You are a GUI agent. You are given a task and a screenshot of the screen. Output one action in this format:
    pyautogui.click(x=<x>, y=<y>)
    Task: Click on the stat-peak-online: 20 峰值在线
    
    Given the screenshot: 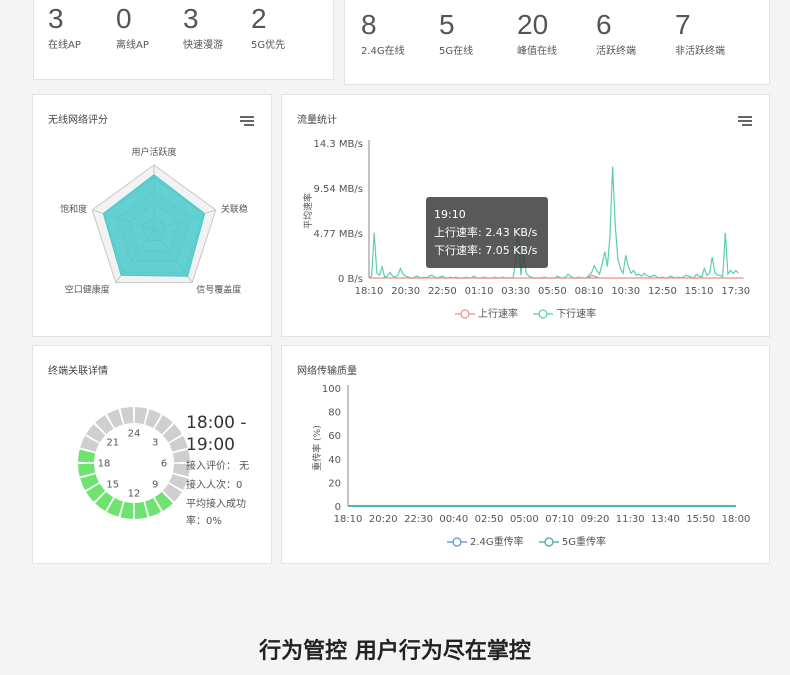 What is the action you would take?
    pyautogui.click(x=537, y=33)
    